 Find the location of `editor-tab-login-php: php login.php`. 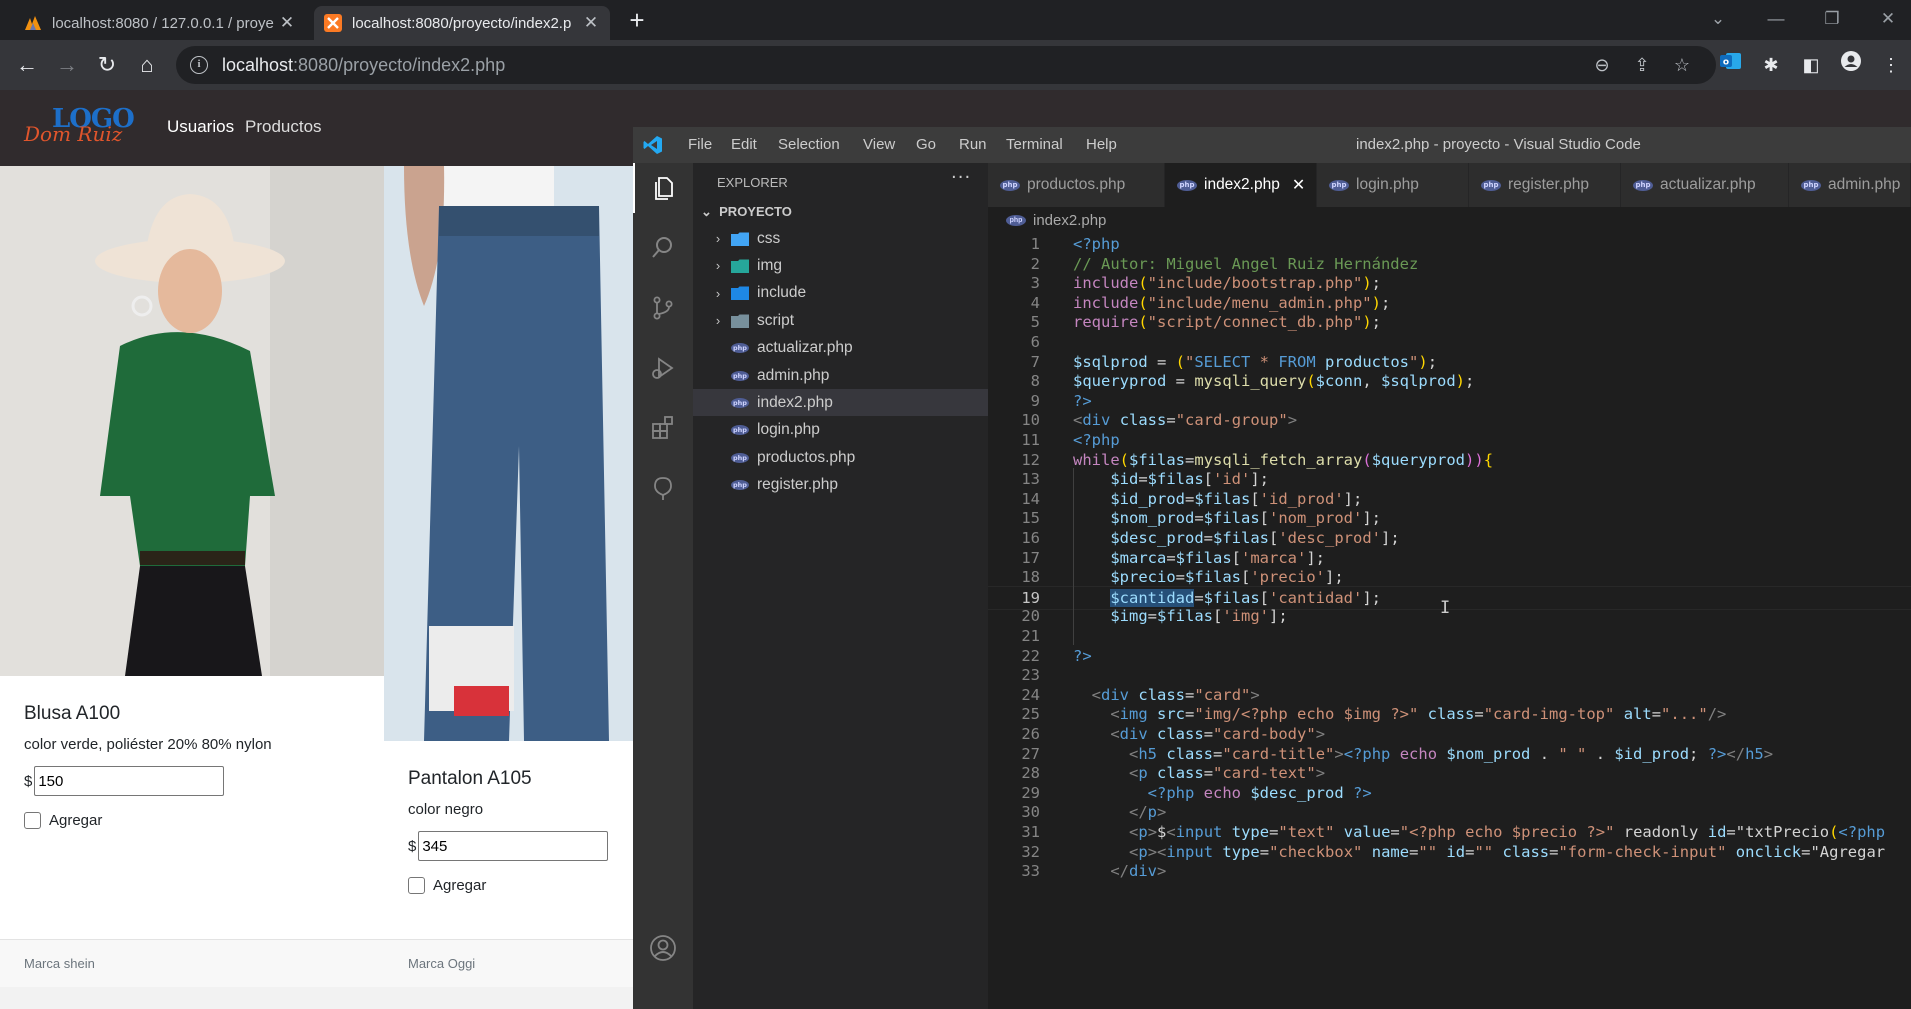

editor-tab-login-php: php login.php is located at coordinates (1393, 185).